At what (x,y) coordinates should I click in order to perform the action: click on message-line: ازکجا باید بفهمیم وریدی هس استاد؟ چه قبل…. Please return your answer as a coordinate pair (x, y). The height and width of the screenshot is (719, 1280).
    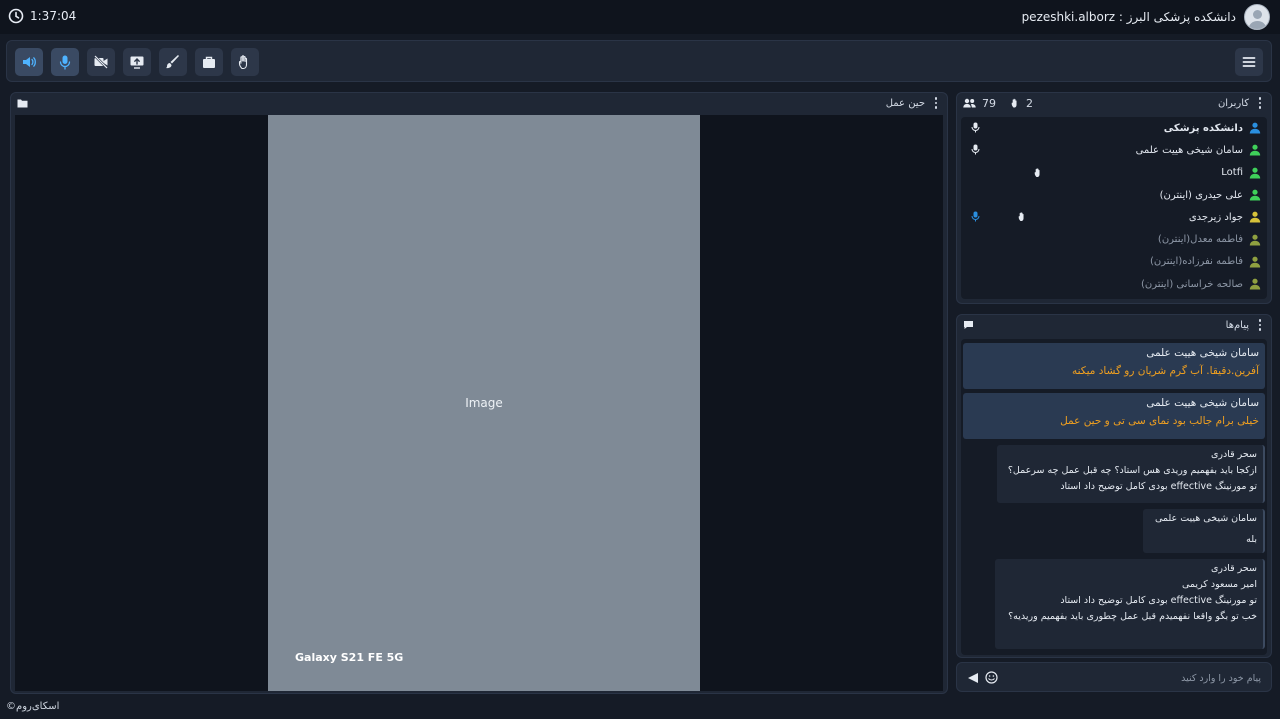
    Looking at the image, I should click on (1132, 470).